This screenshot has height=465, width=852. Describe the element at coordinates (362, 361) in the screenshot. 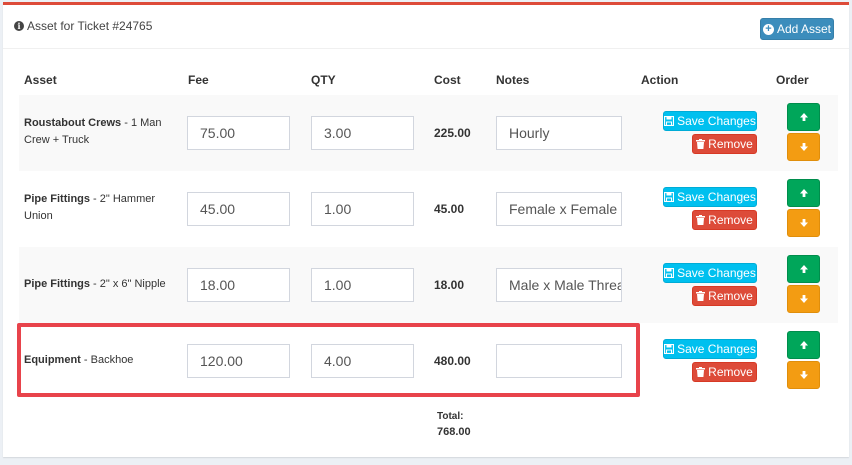

I see `qty-input: 4.00` at that location.